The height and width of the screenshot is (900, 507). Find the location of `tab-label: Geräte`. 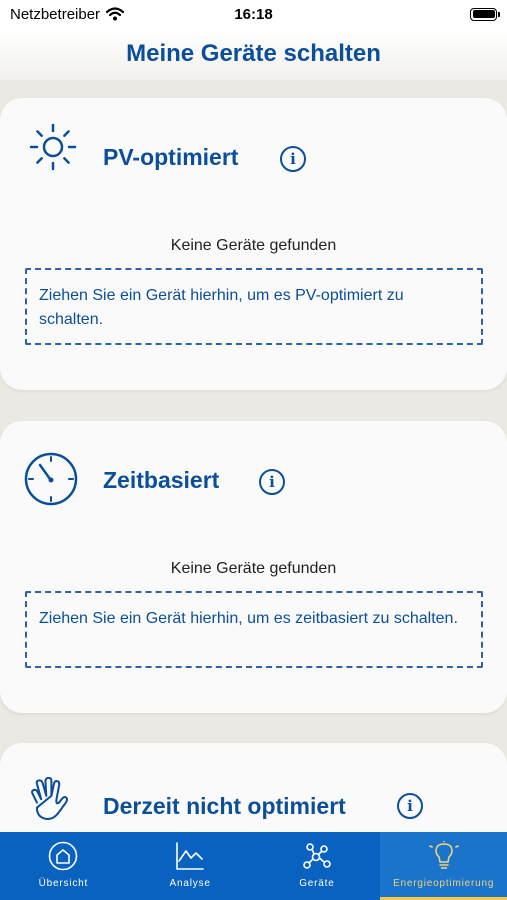

tab-label: Geräte is located at coordinates (317, 883).